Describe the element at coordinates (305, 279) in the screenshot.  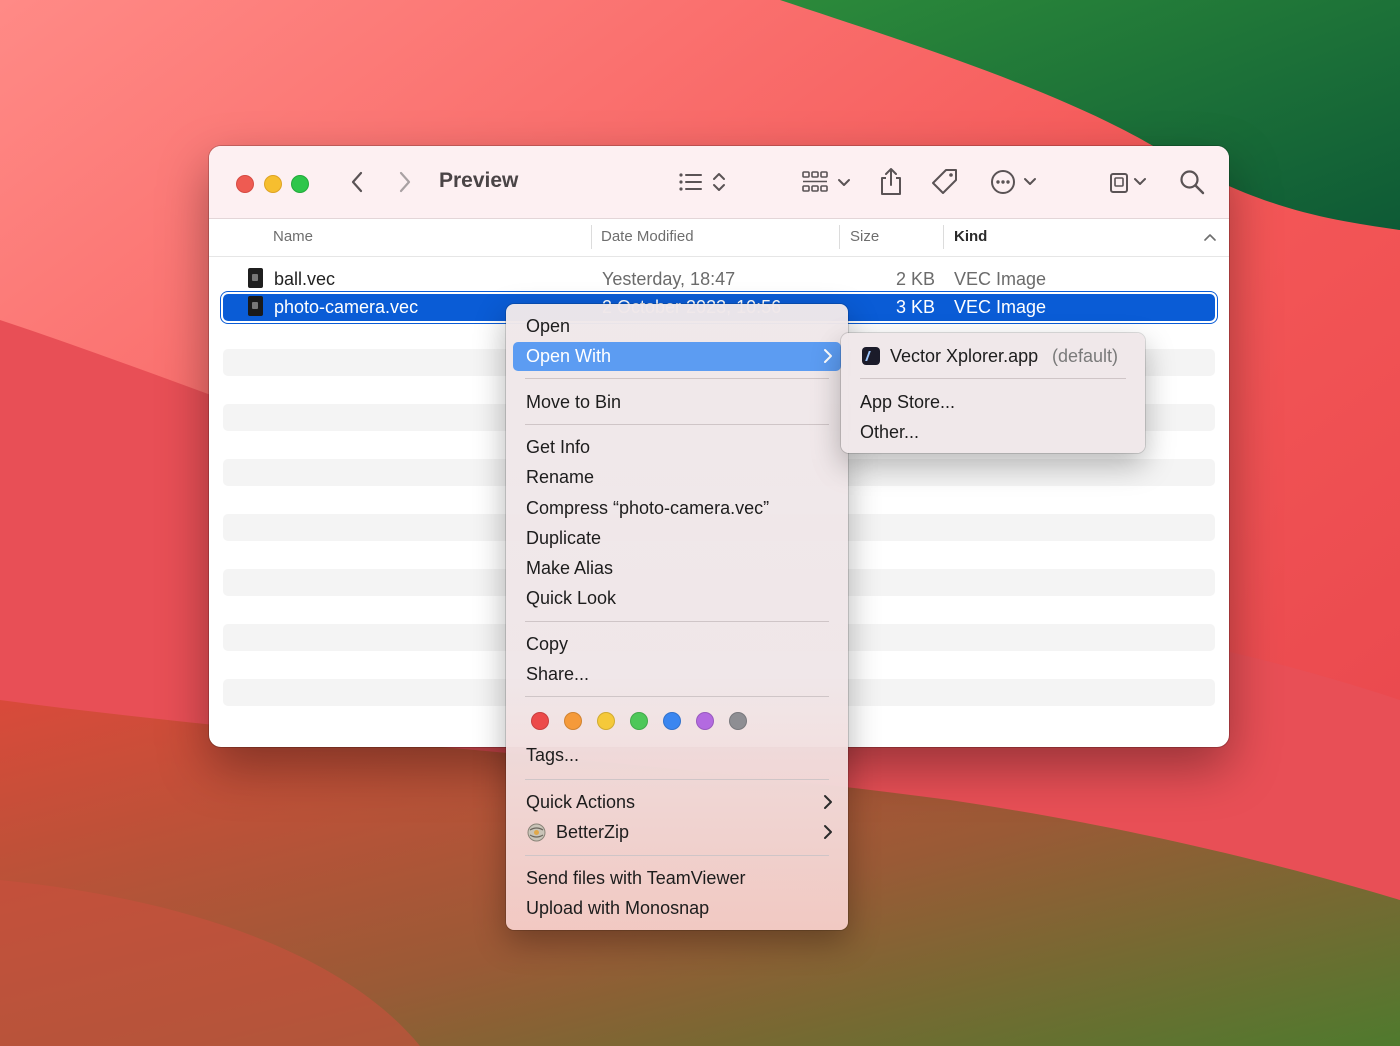
I see `file-name: ball.vec` at that location.